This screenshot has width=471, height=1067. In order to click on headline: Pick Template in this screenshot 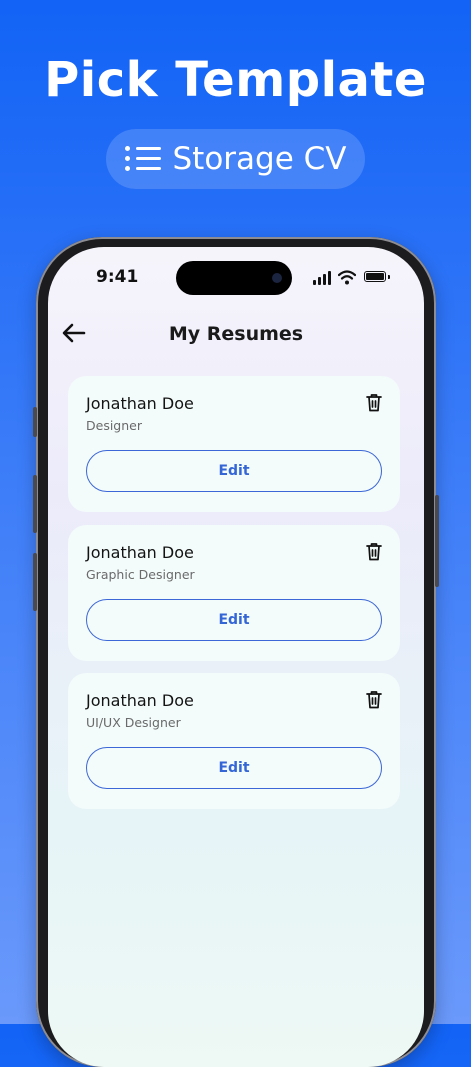, I will do `click(235, 80)`.